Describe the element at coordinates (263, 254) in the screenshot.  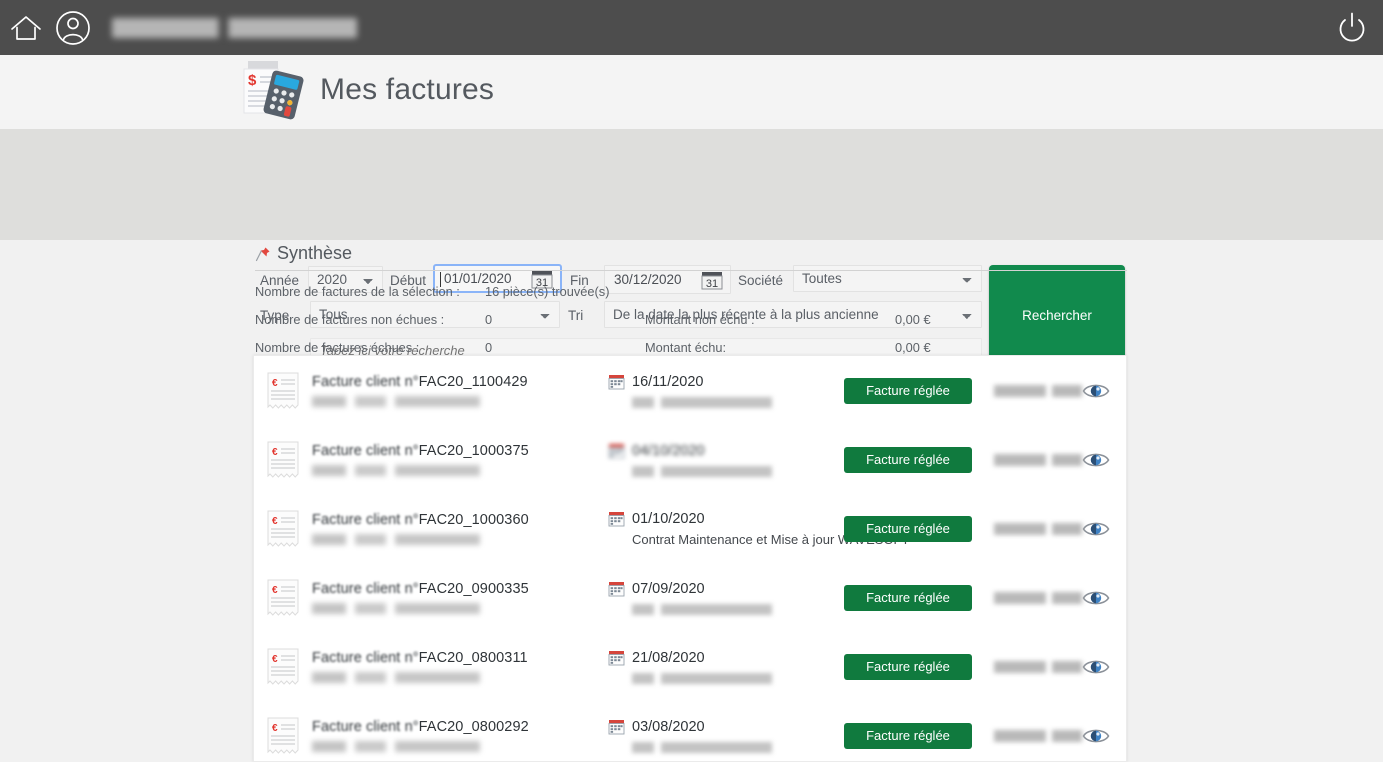
I see `pushpin-icon` at that location.